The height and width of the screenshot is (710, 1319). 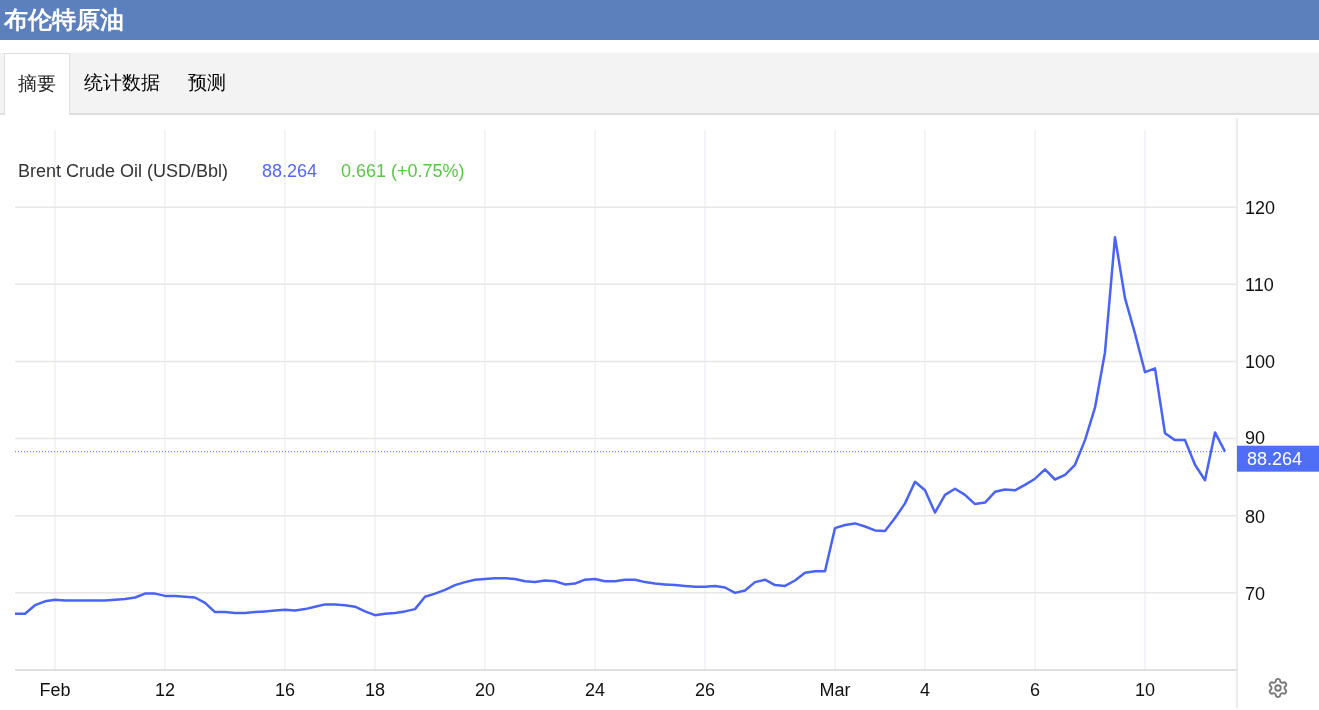 What do you see at coordinates (835, 690) in the screenshot?
I see `x-axis-label: Mar` at bounding box center [835, 690].